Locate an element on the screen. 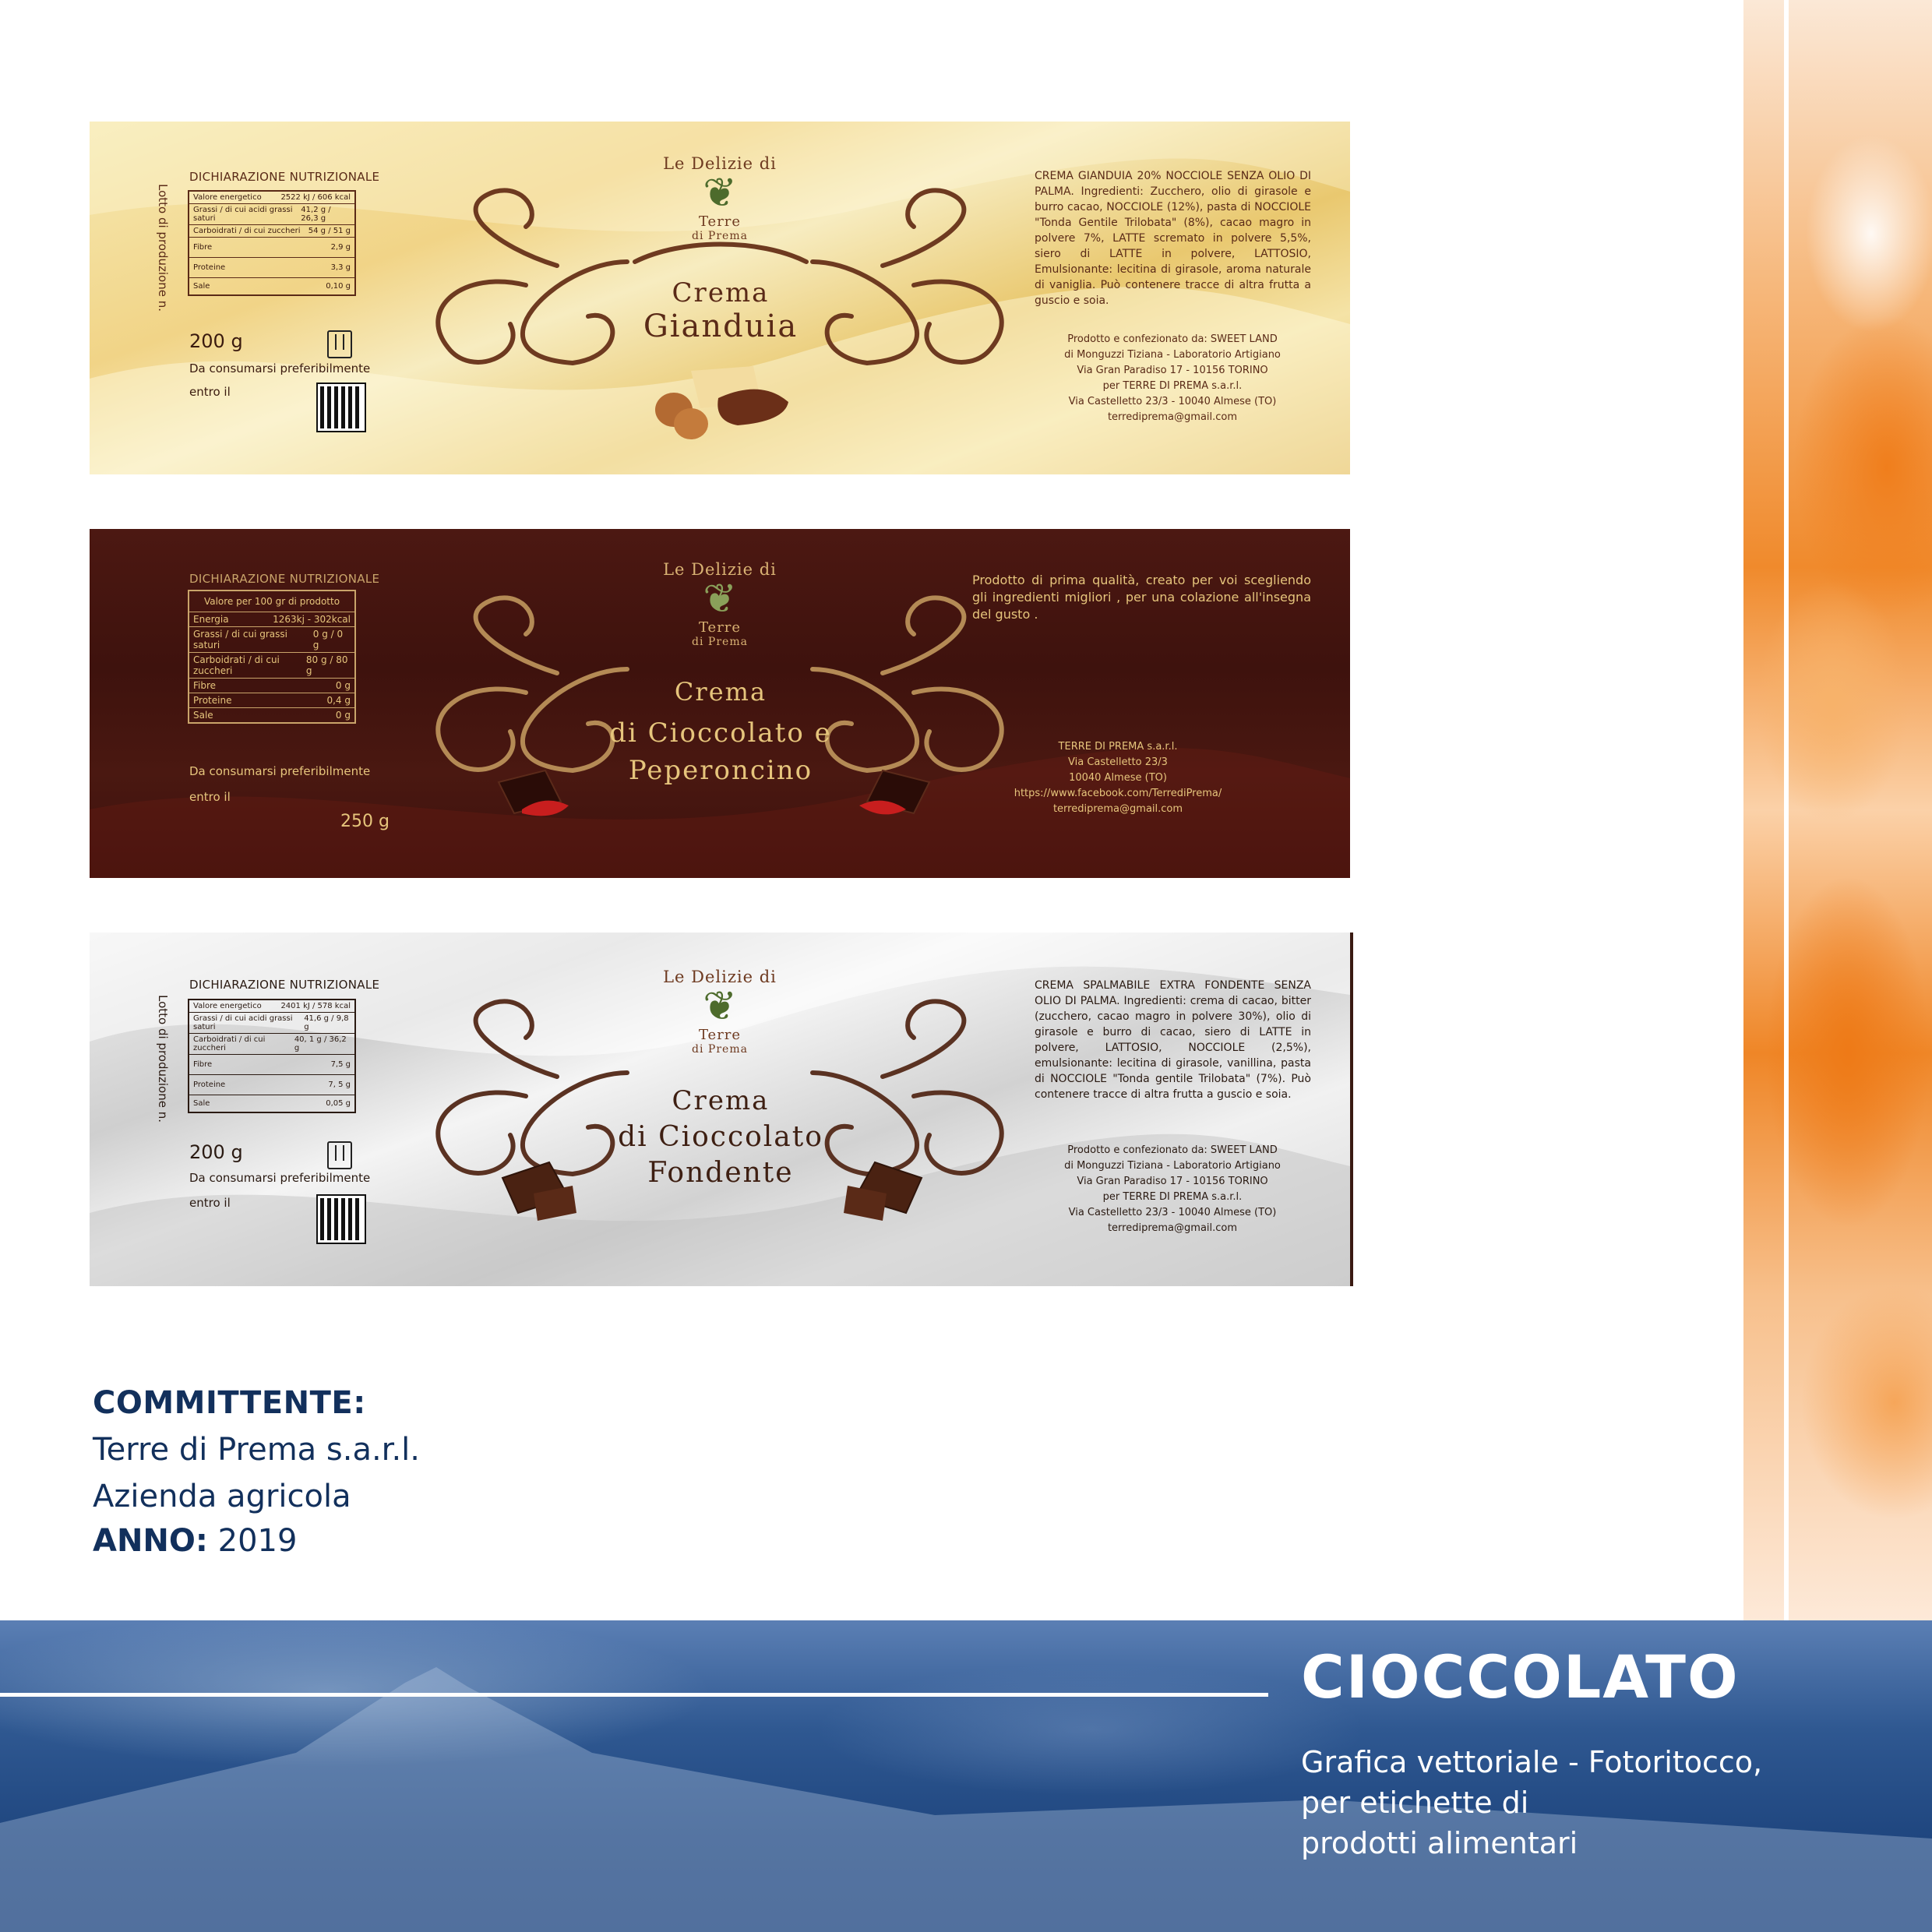 Image resolution: width=1932 pixels, height=1932 pixels. nutrition-name: Energia is located at coordinates (211, 619).